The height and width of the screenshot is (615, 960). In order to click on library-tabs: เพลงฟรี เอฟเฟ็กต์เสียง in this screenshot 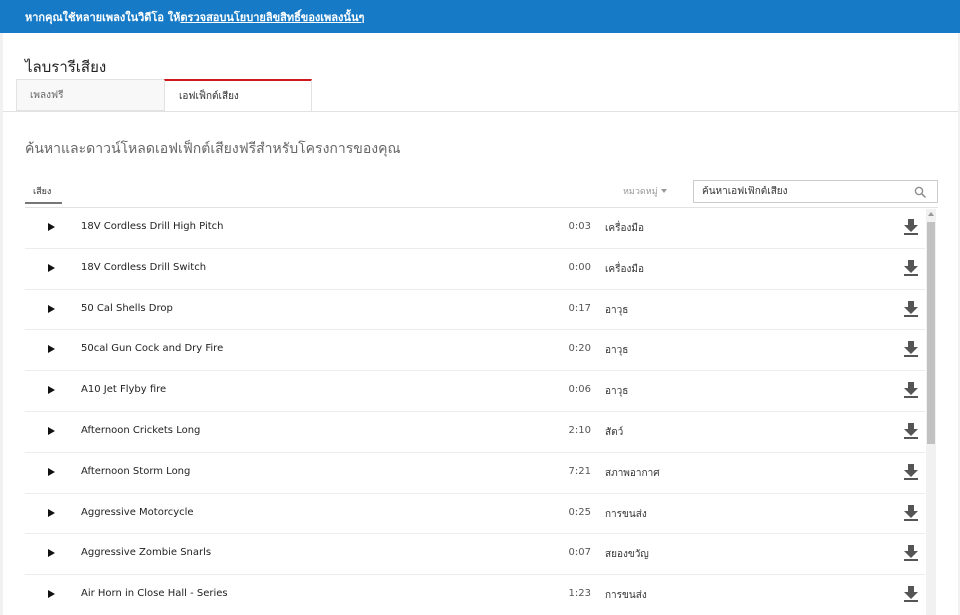, I will do `click(164, 95)`.